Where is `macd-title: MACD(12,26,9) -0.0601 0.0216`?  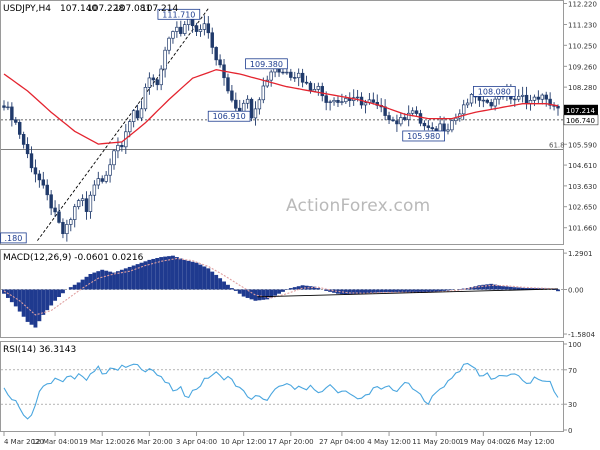
macd-title: MACD(12,26,9) -0.0601 0.0216 is located at coordinates (73, 258).